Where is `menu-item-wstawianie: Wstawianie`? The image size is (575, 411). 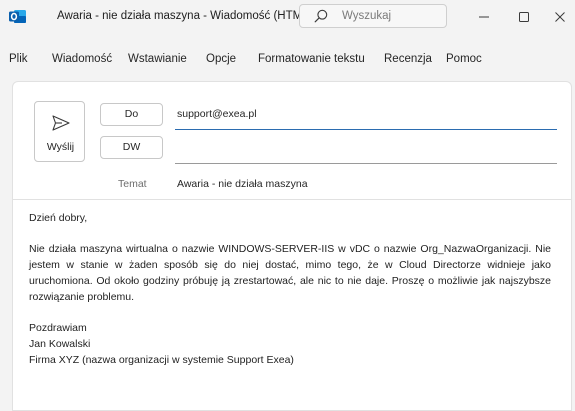
menu-item-wstawianie: Wstawianie is located at coordinates (157, 59).